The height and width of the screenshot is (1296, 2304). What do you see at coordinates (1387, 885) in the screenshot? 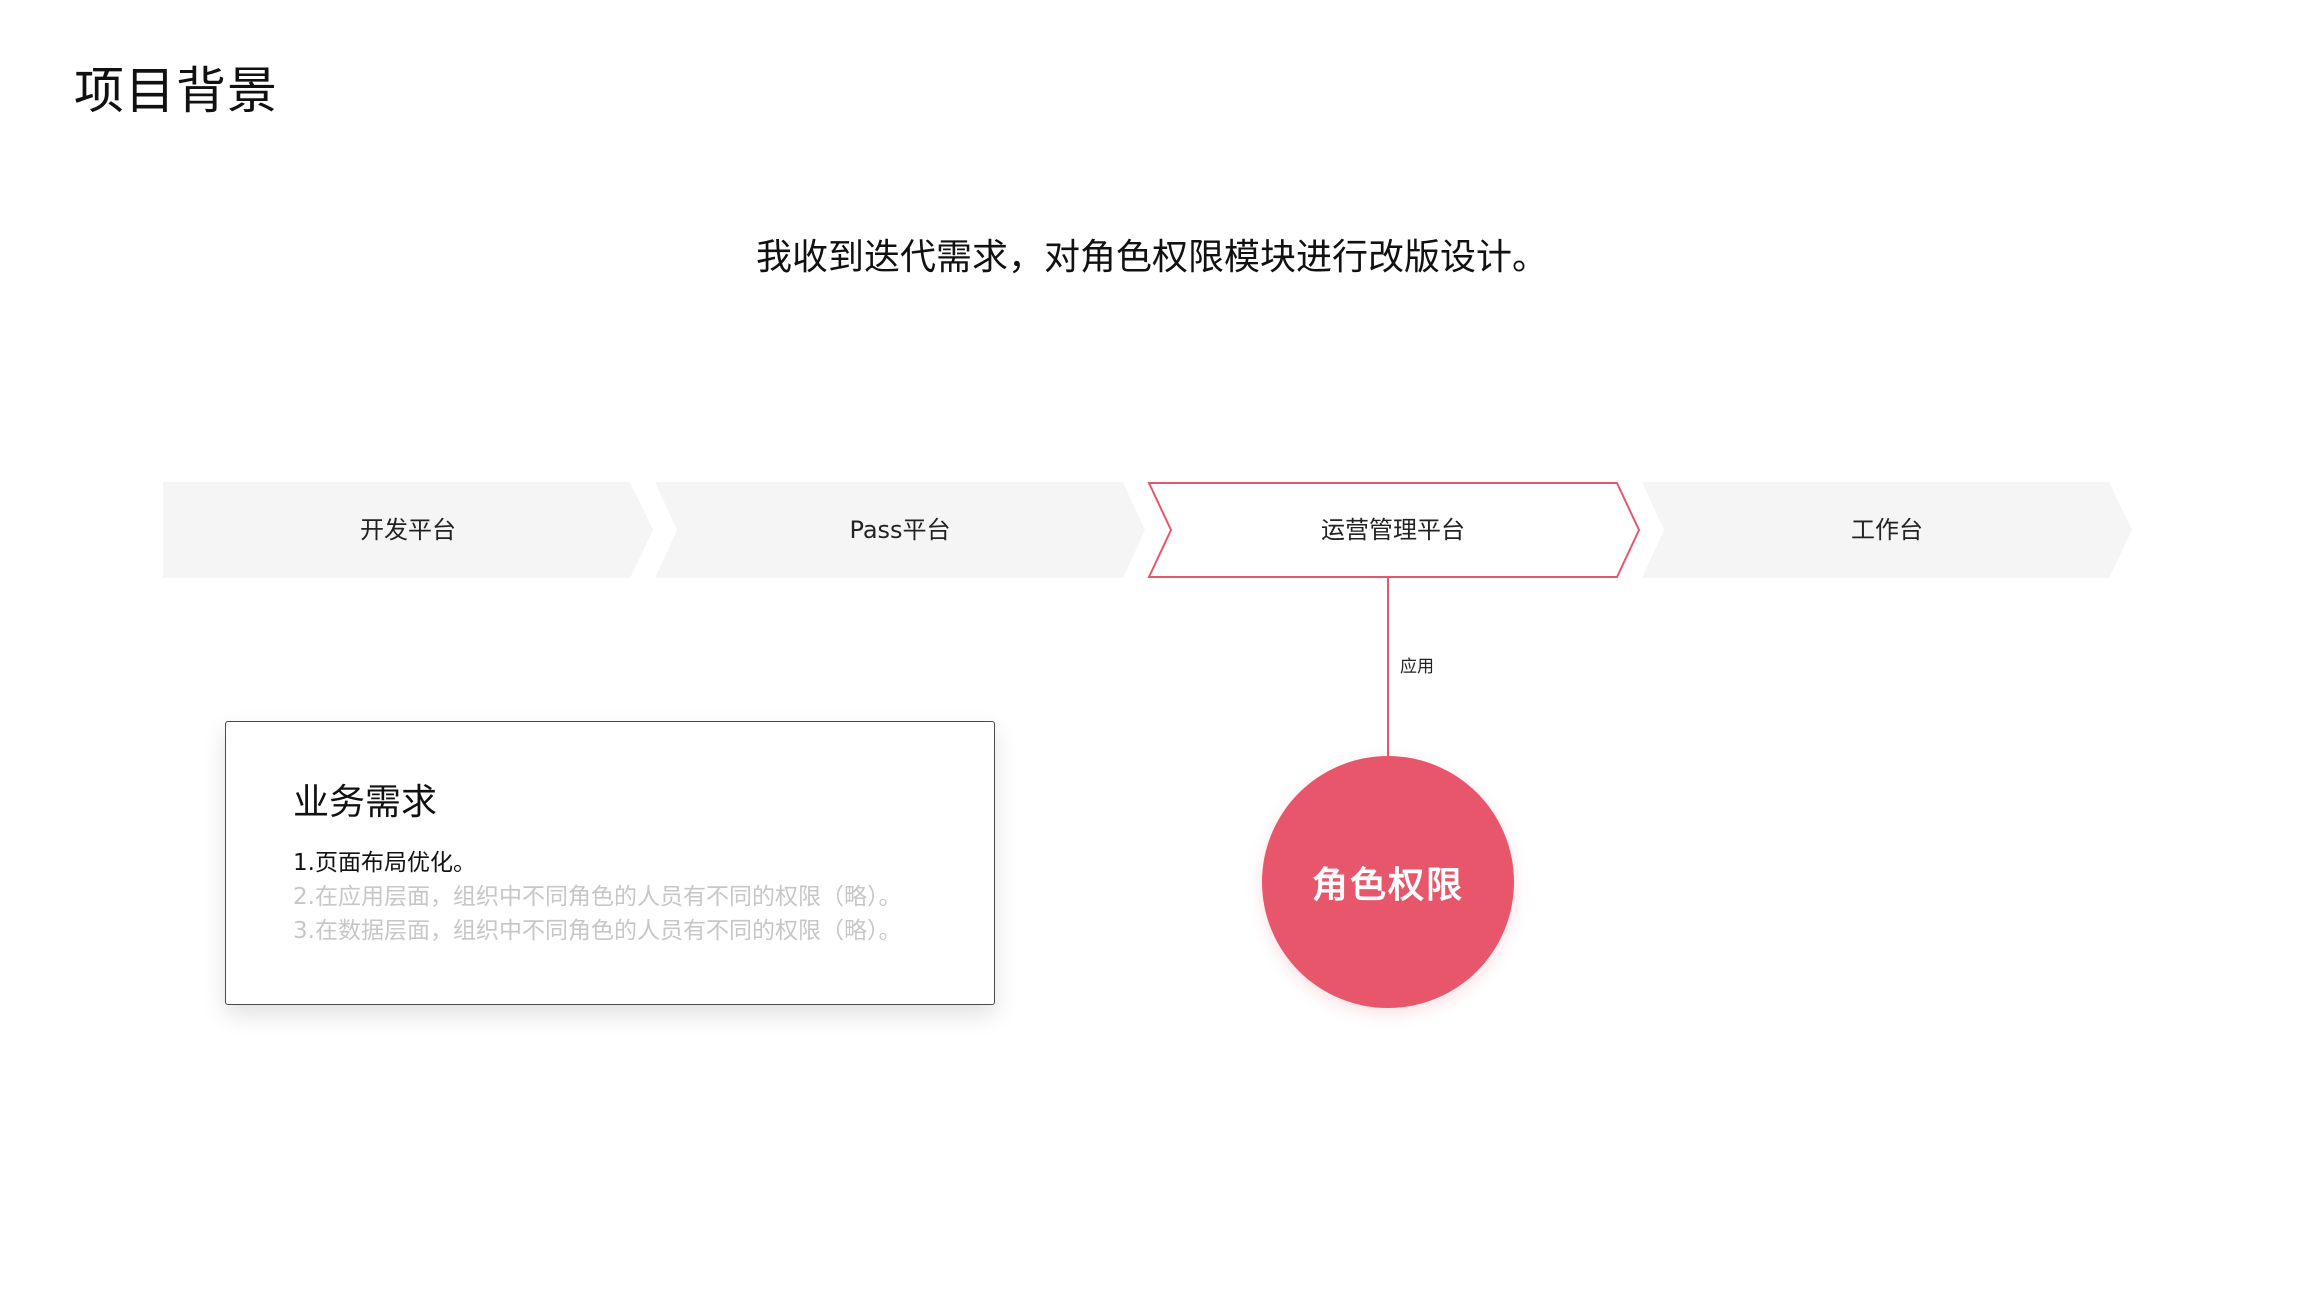
I see `role-permission-label: 角色权限` at bounding box center [1387, 885].